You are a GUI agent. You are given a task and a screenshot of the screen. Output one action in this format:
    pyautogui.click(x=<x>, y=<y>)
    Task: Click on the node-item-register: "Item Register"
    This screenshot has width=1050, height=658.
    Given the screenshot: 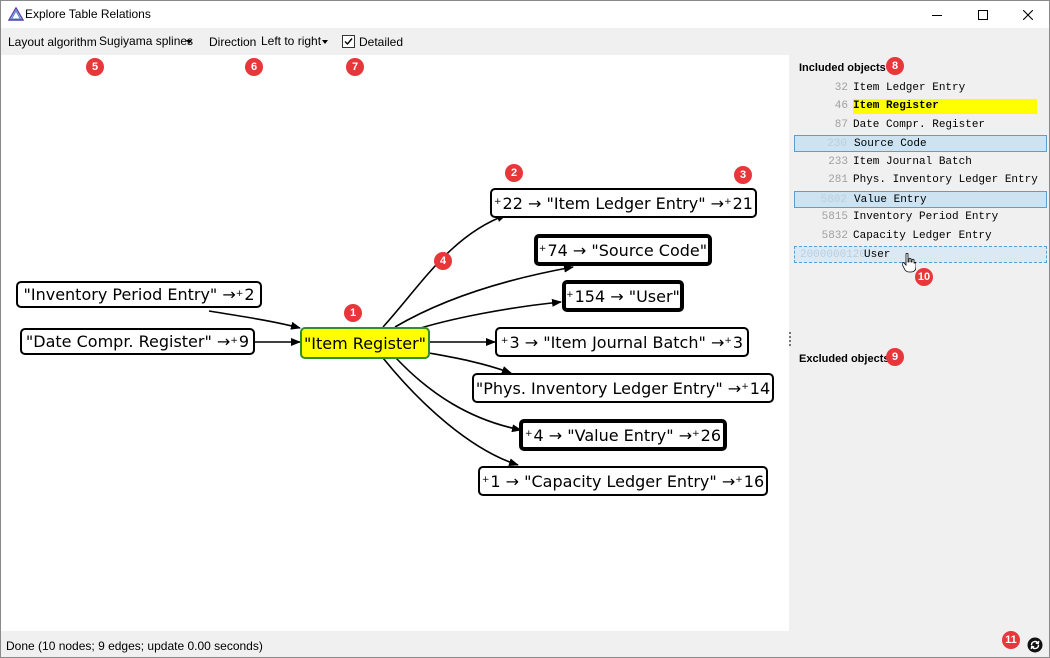 What is the action you would take?
    pyautogui.click(x=365, y=343)
    